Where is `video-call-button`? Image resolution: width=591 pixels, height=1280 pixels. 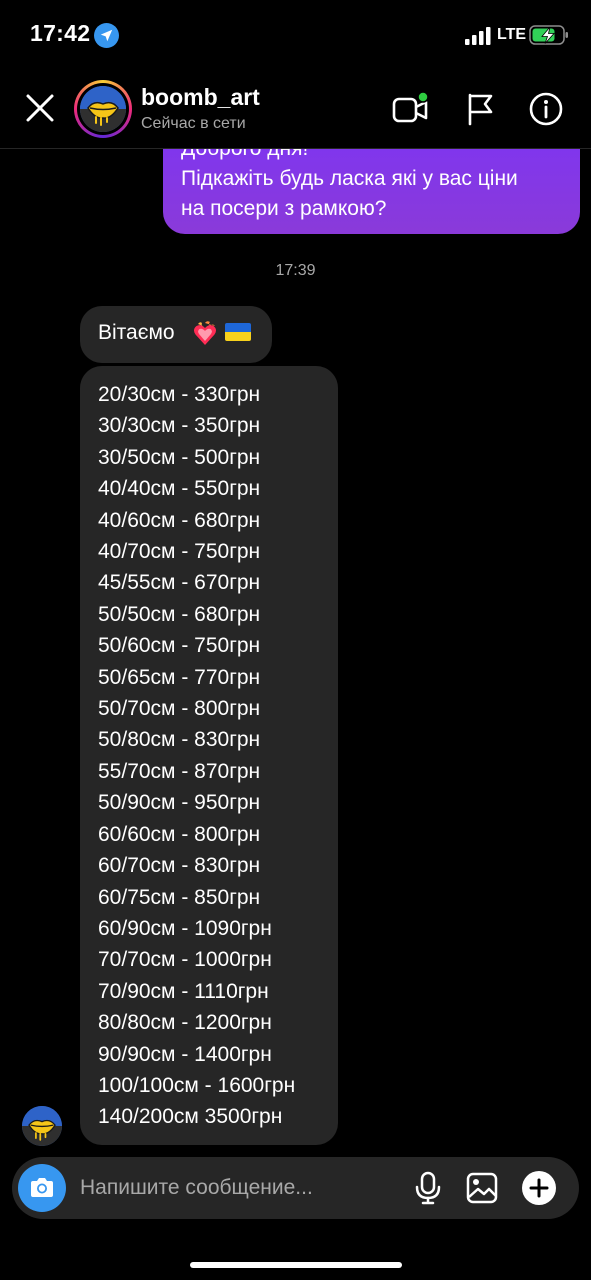
video-call-button is located at coordinates (410, 109).